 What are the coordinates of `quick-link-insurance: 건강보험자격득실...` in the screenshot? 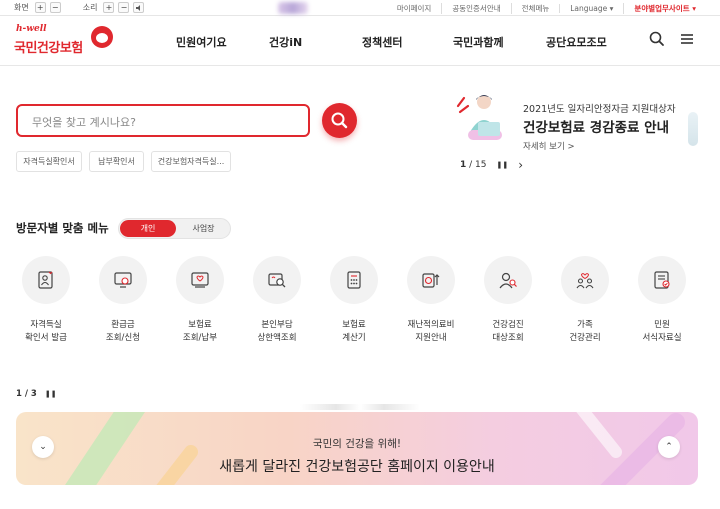 It's located at (191, 161).